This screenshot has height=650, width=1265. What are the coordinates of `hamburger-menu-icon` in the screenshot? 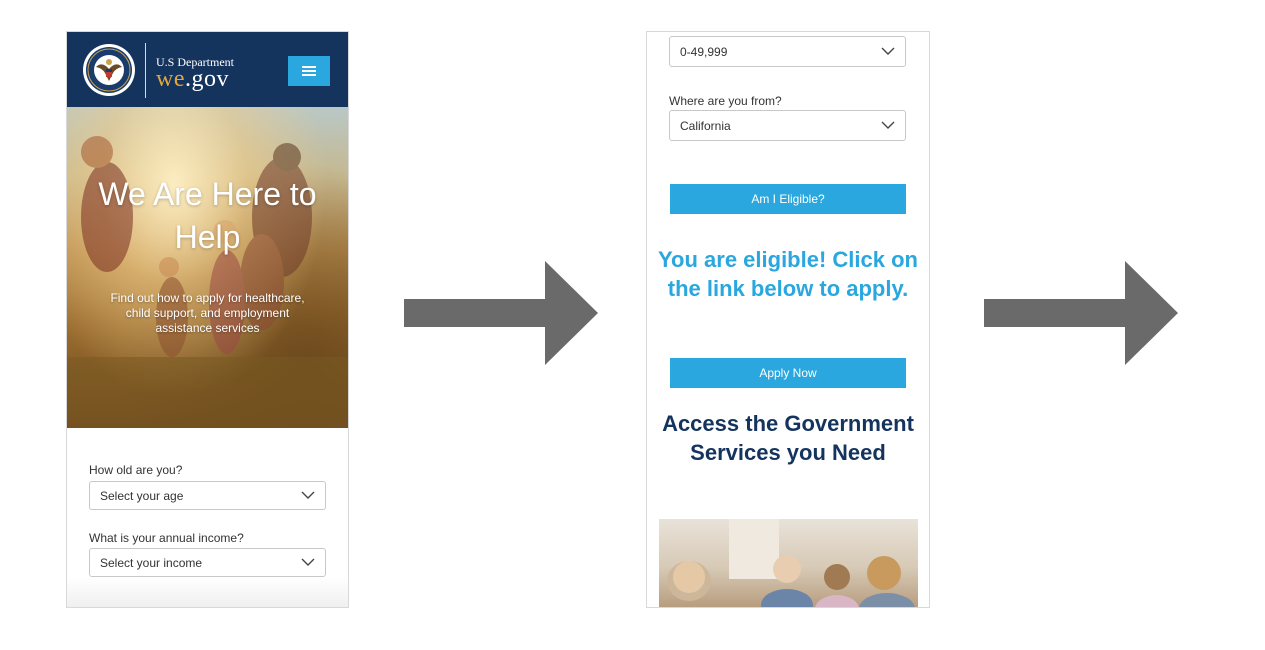 It's located at (309, 67).